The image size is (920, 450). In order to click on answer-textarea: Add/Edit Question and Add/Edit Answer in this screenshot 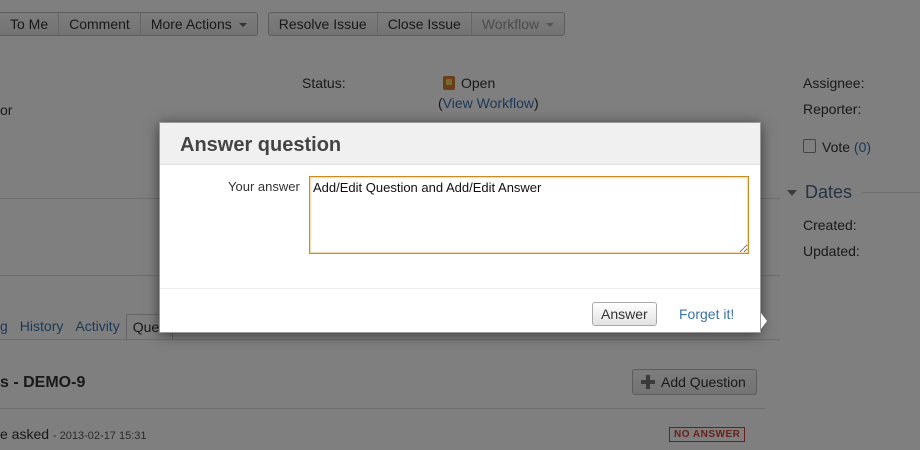, I will do `click(529, 215)`.